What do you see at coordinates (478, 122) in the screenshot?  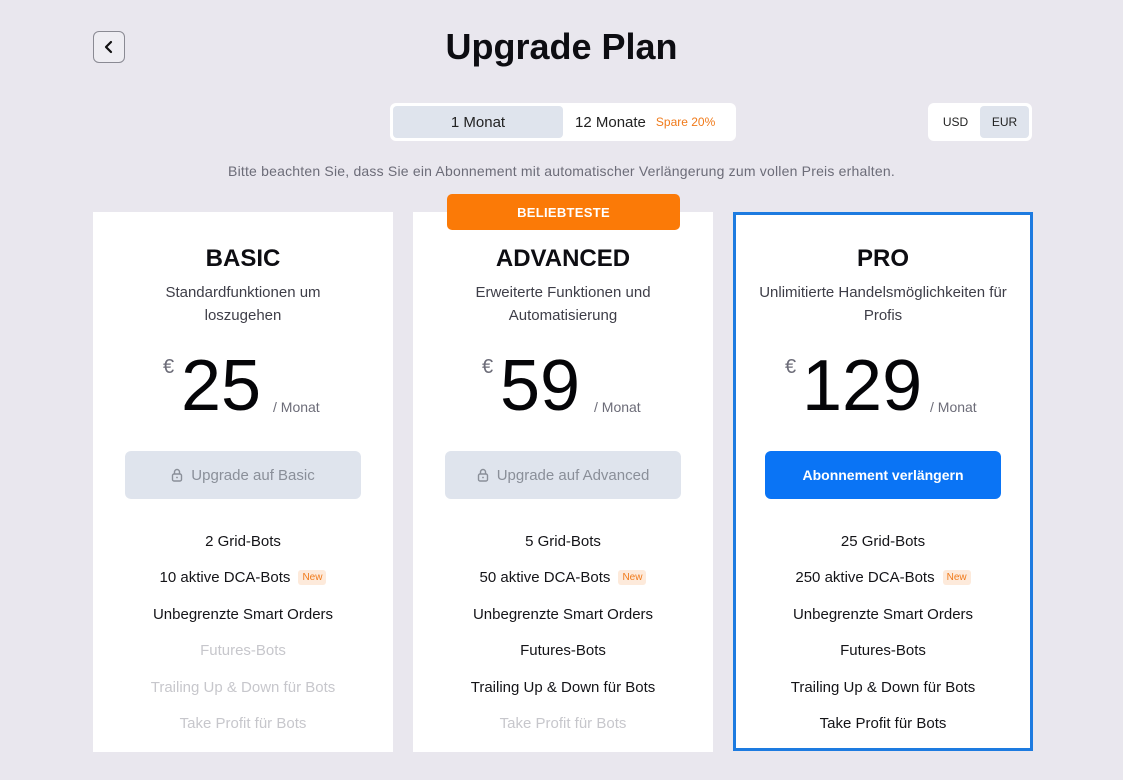 I see `period-option-monthly: 1 Monat` at bounding box center [478, 122].